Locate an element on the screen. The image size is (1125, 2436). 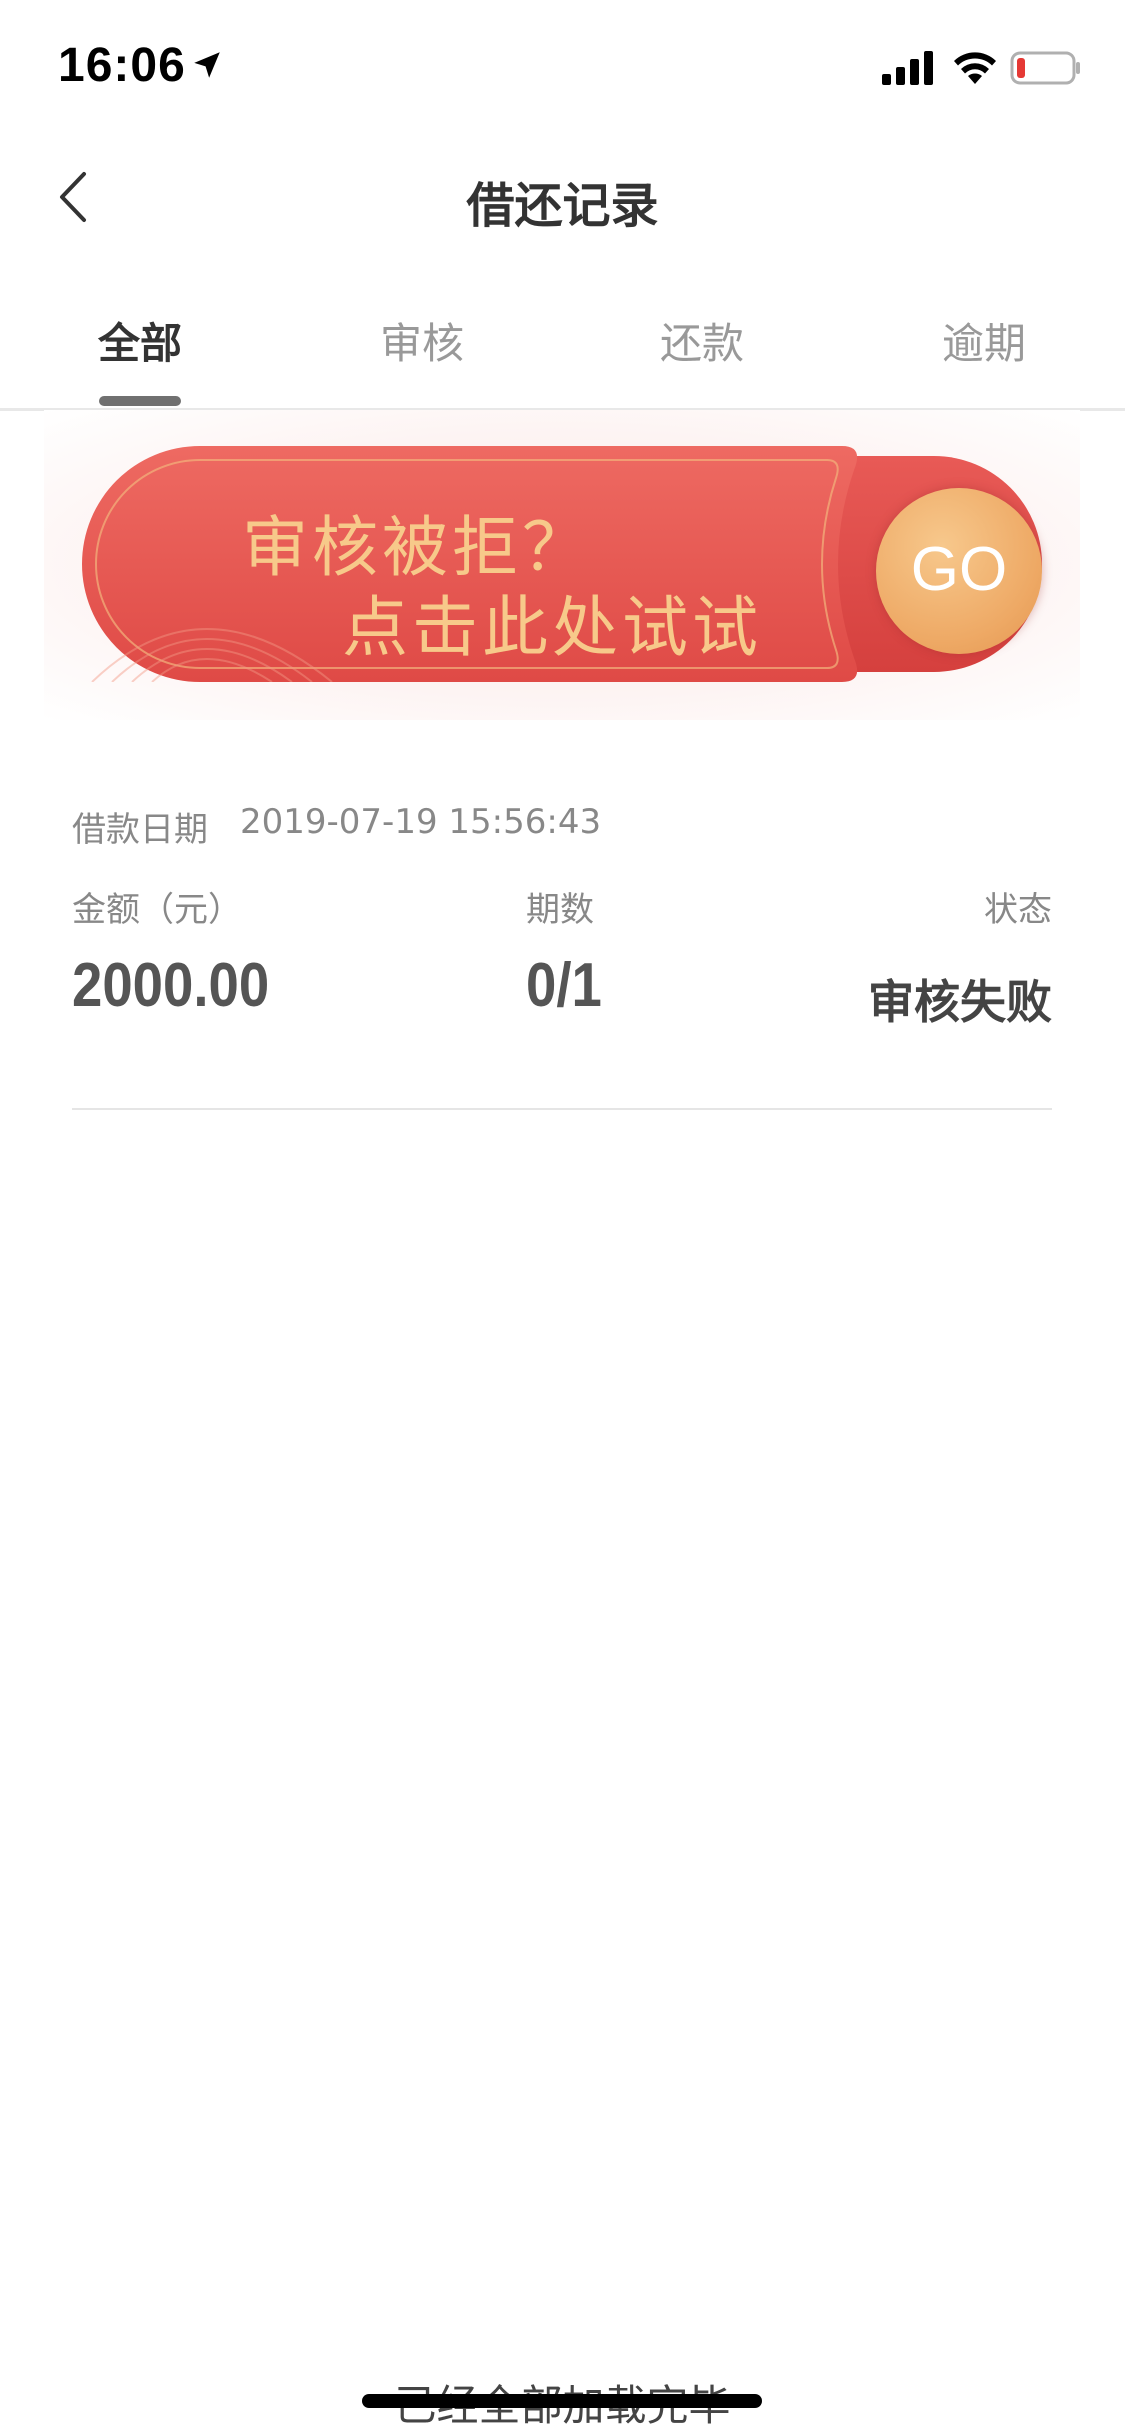
page-title: 借还记录 is located at coordinates (562, 206).